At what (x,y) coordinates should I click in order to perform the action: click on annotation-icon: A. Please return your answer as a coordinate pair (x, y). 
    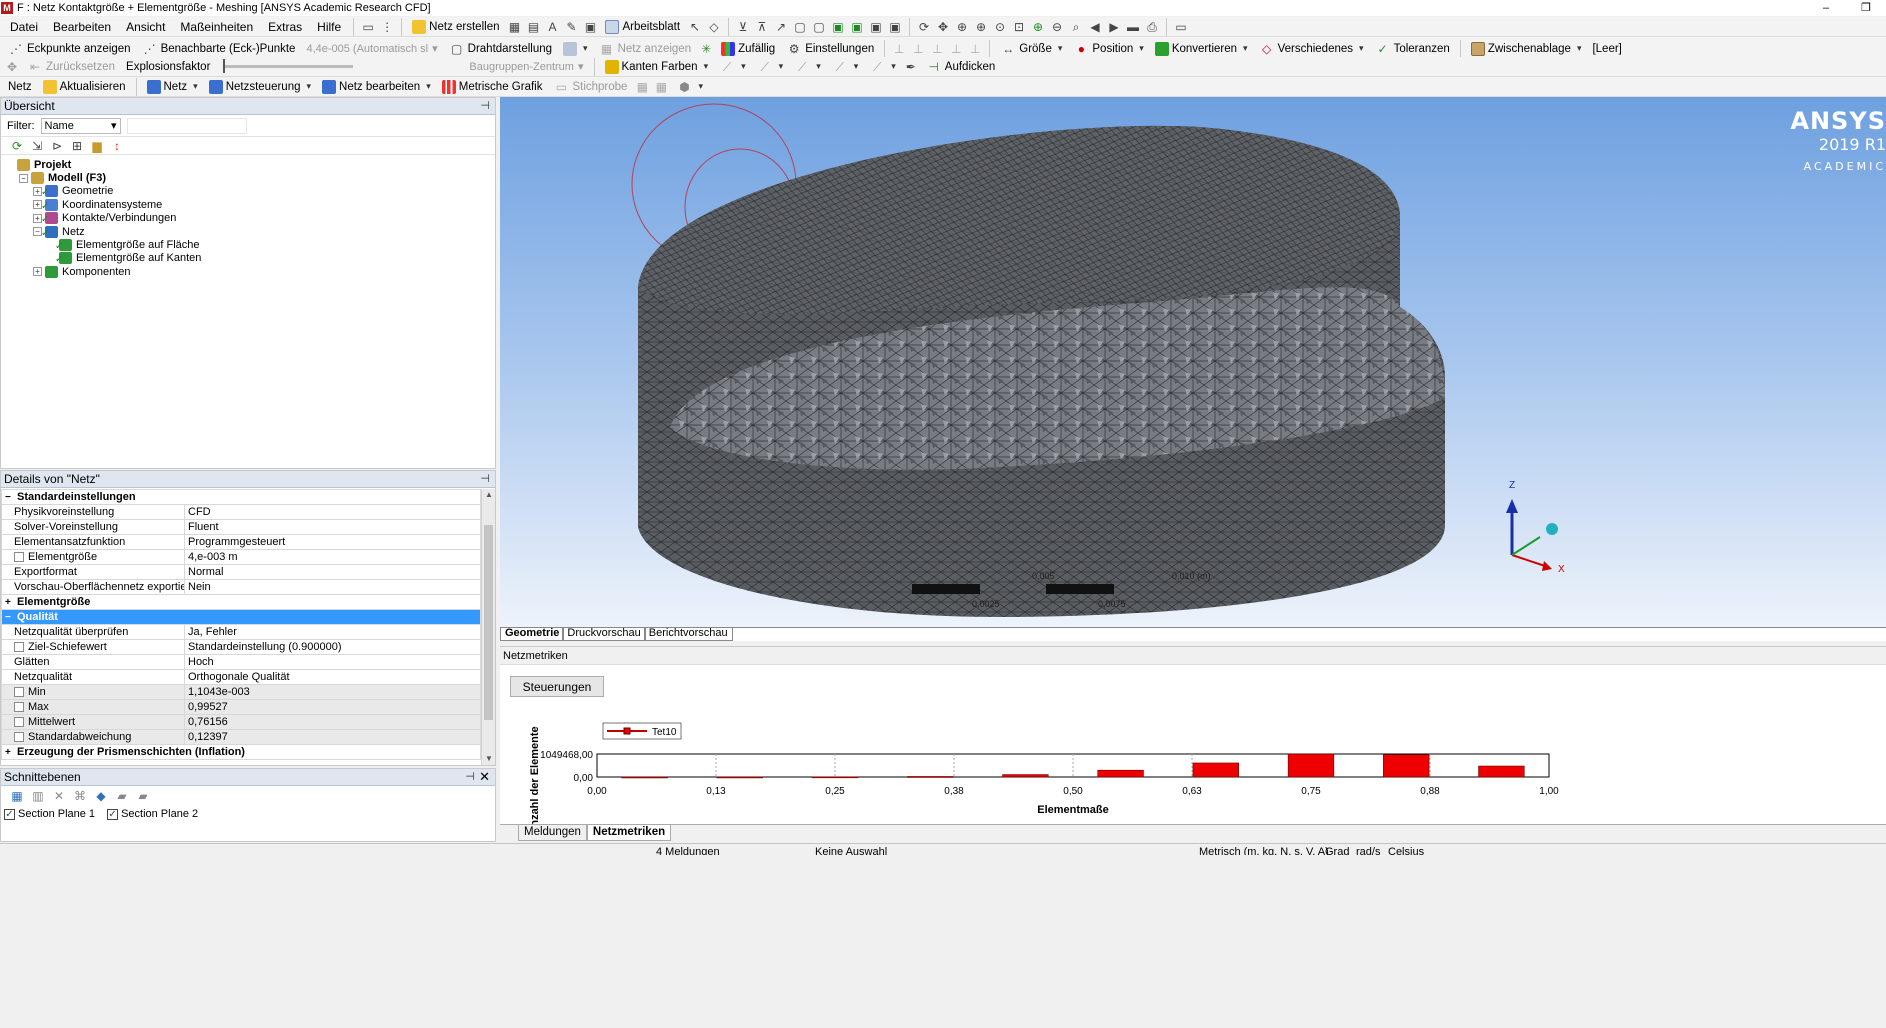
    Looking at the image, I should click on (552, 27).